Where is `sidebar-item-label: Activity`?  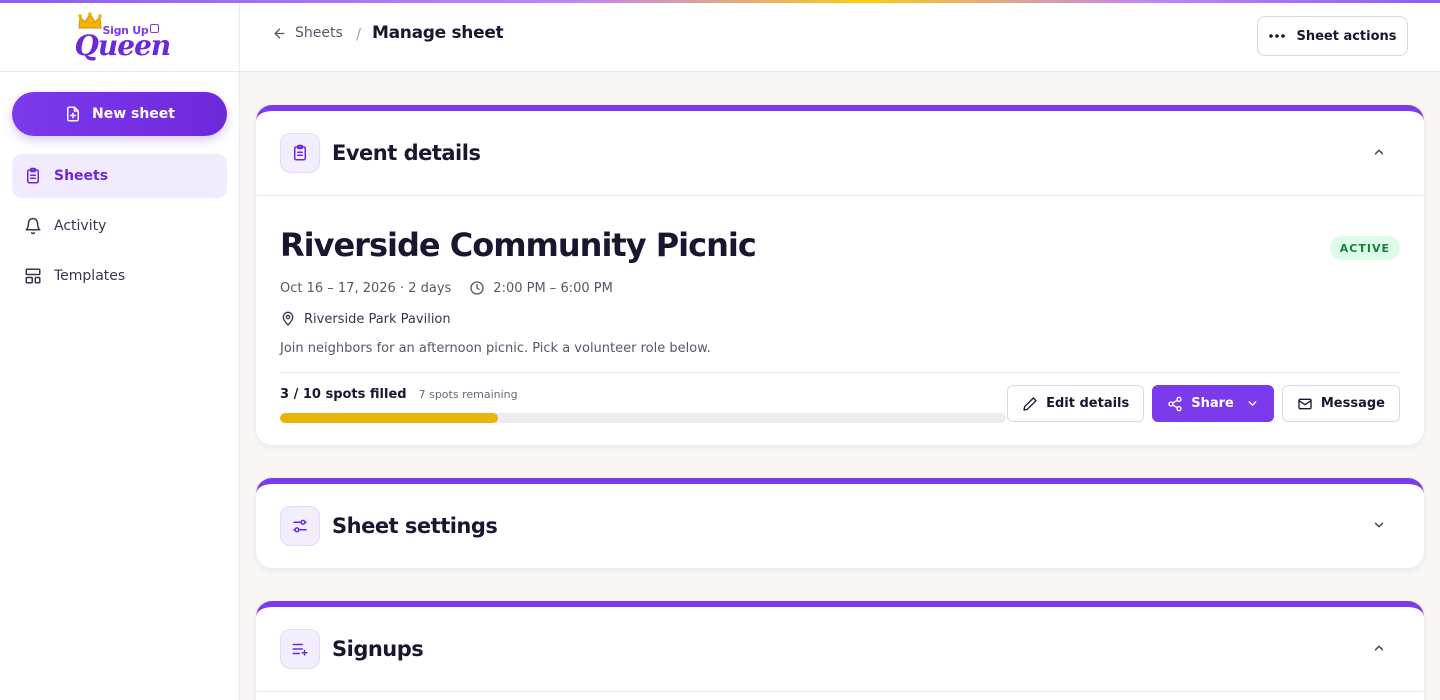
sidebar-item-label: Activity is located at coordinates (80, 226).